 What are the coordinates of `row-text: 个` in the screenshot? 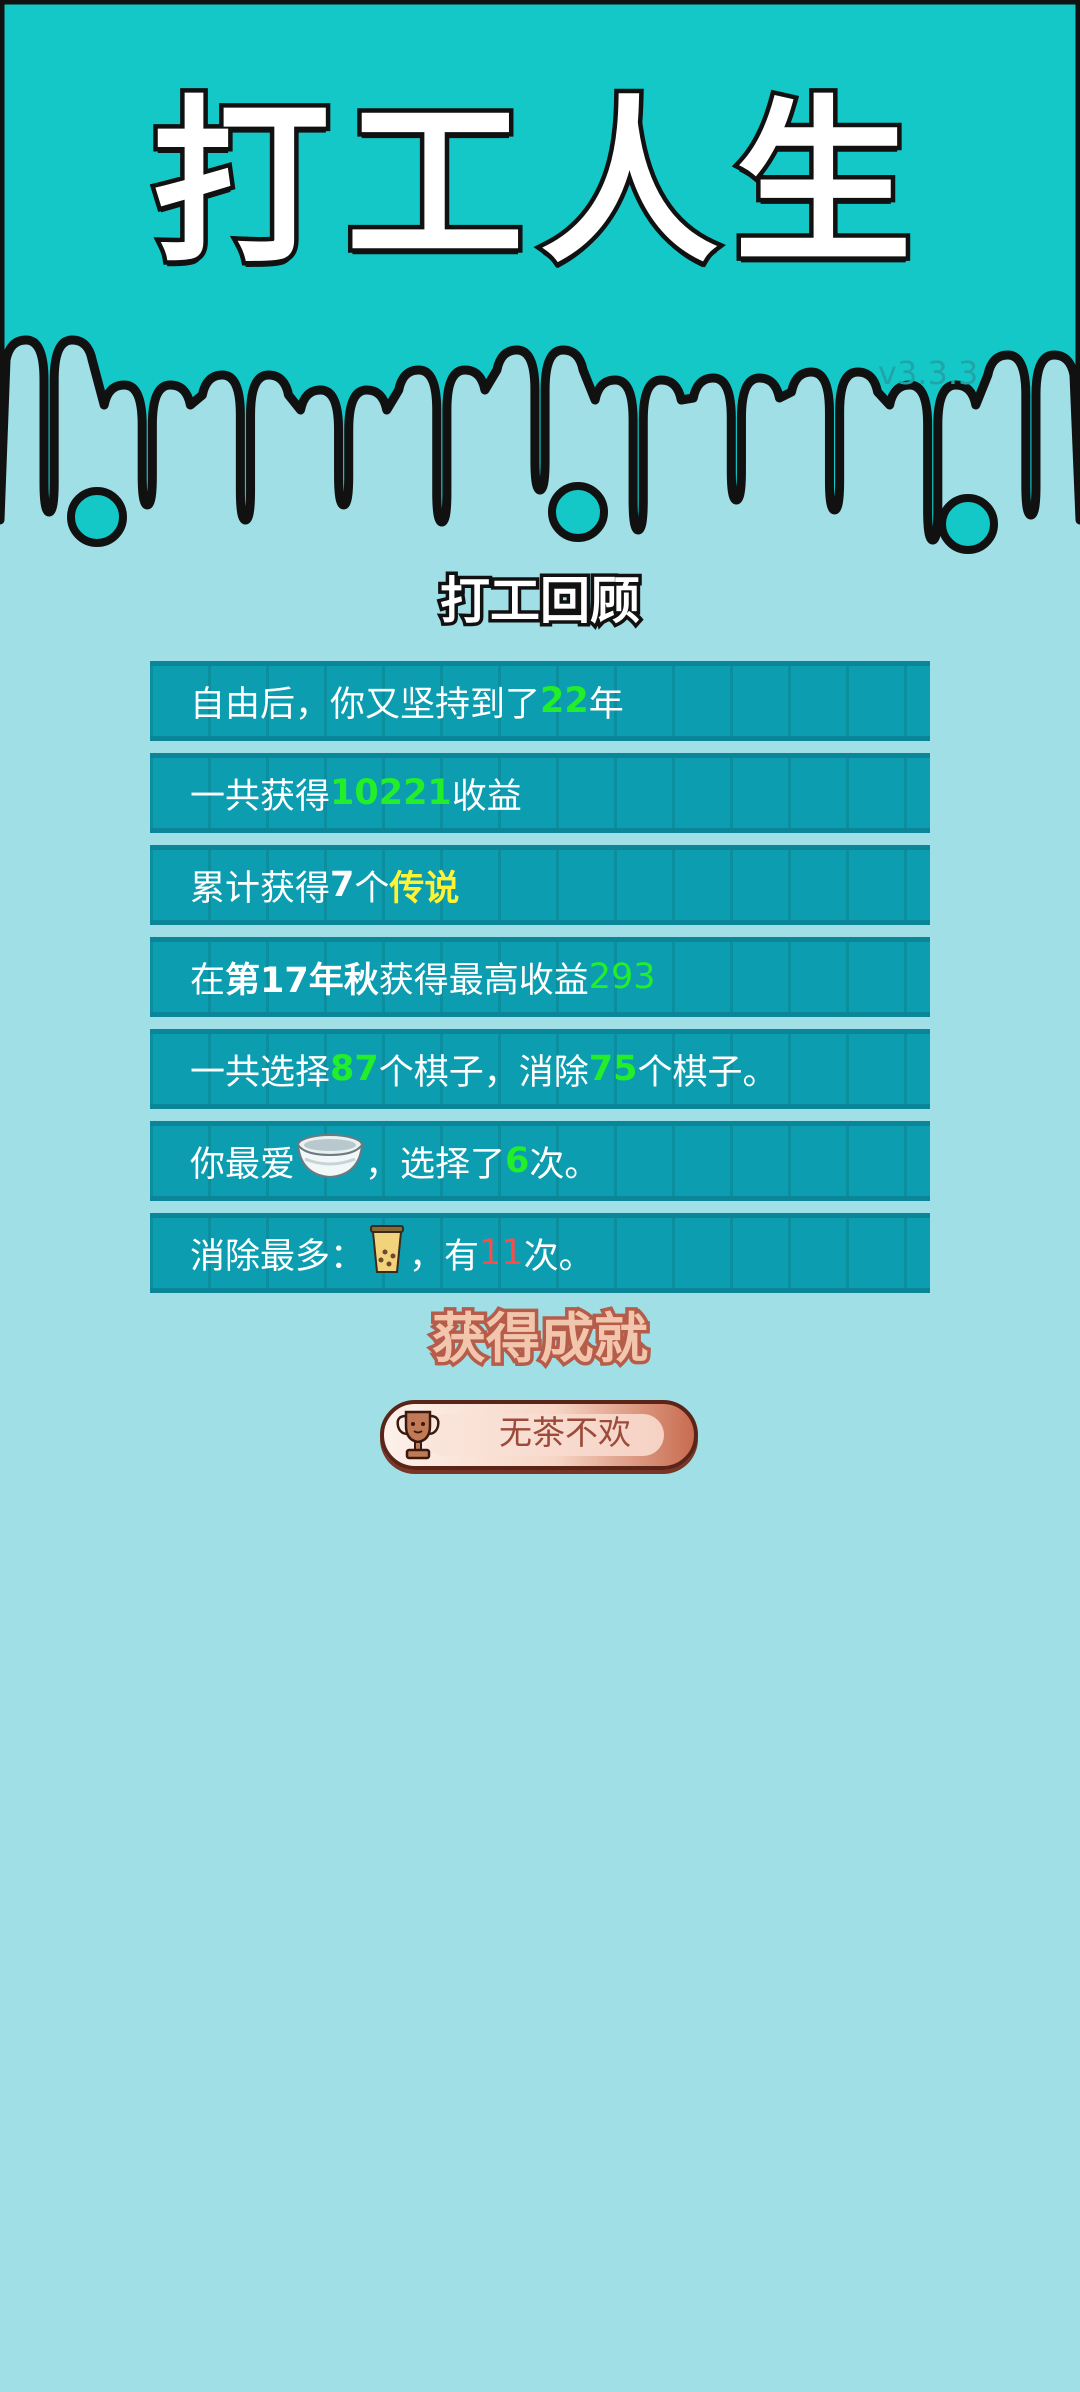 It's located at (372, 888).